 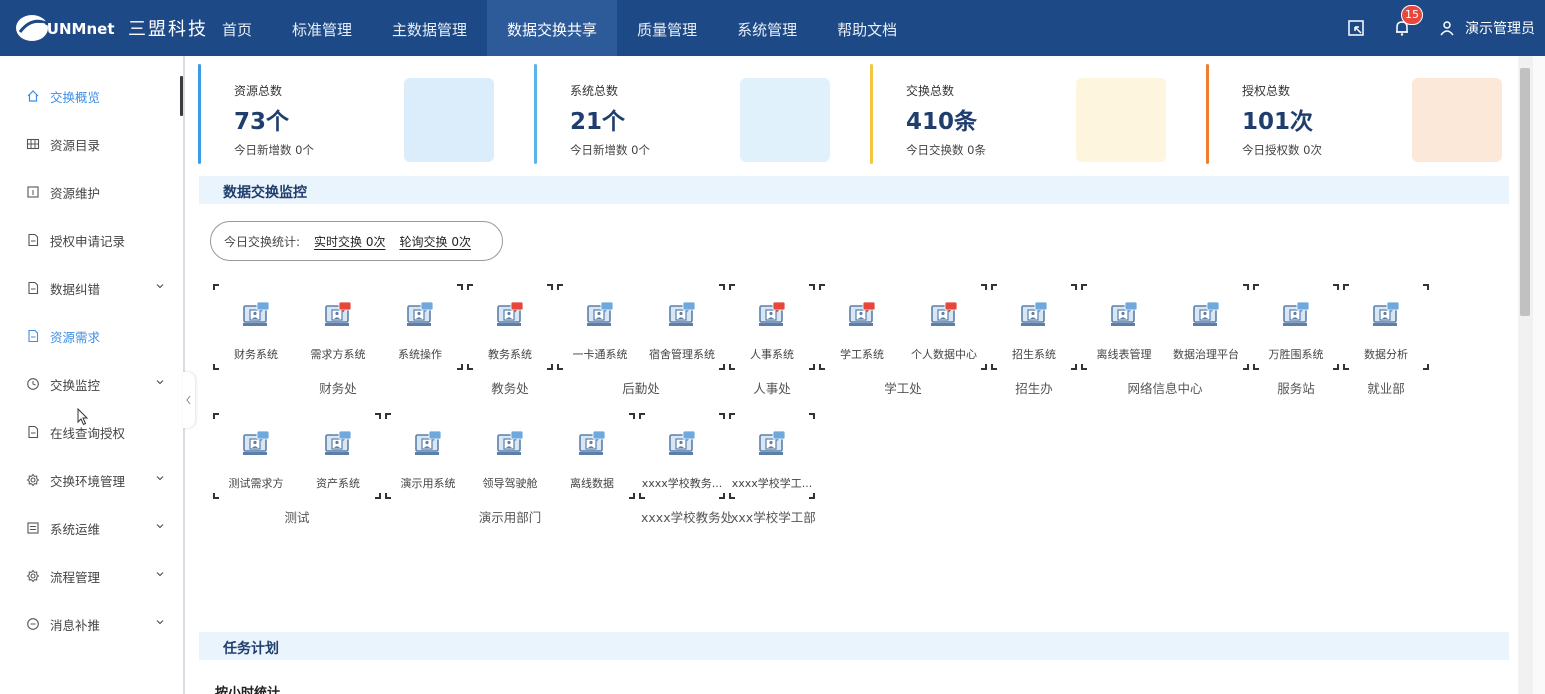 I want to click on system-node: 离线表管理, so click(x=1124, y=331).